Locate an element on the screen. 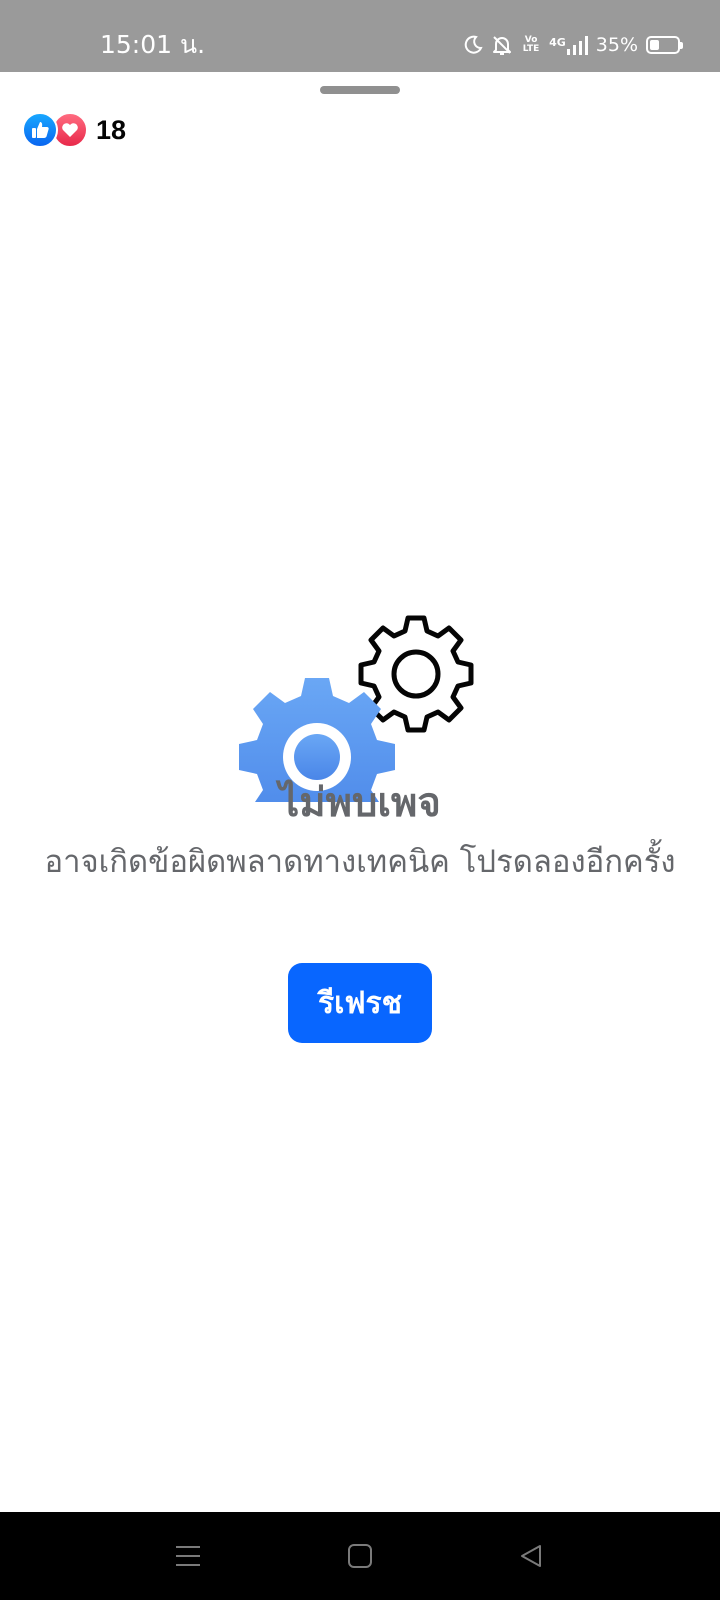  signal-icon: 4G is located at coordinates (568, 45).